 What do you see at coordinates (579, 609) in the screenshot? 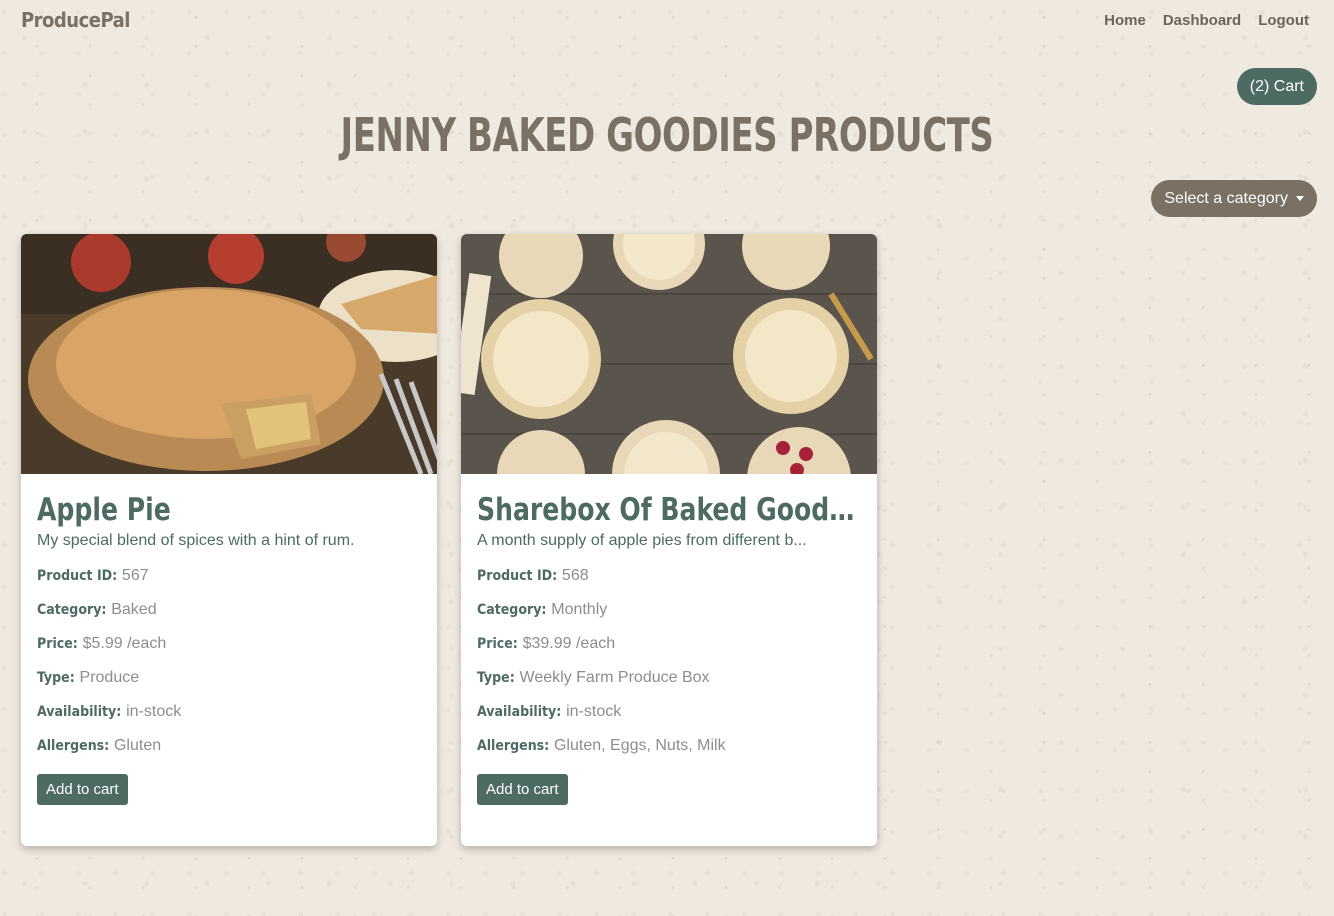
I see `category-value: Monthly` at bounding box center [579, 609].